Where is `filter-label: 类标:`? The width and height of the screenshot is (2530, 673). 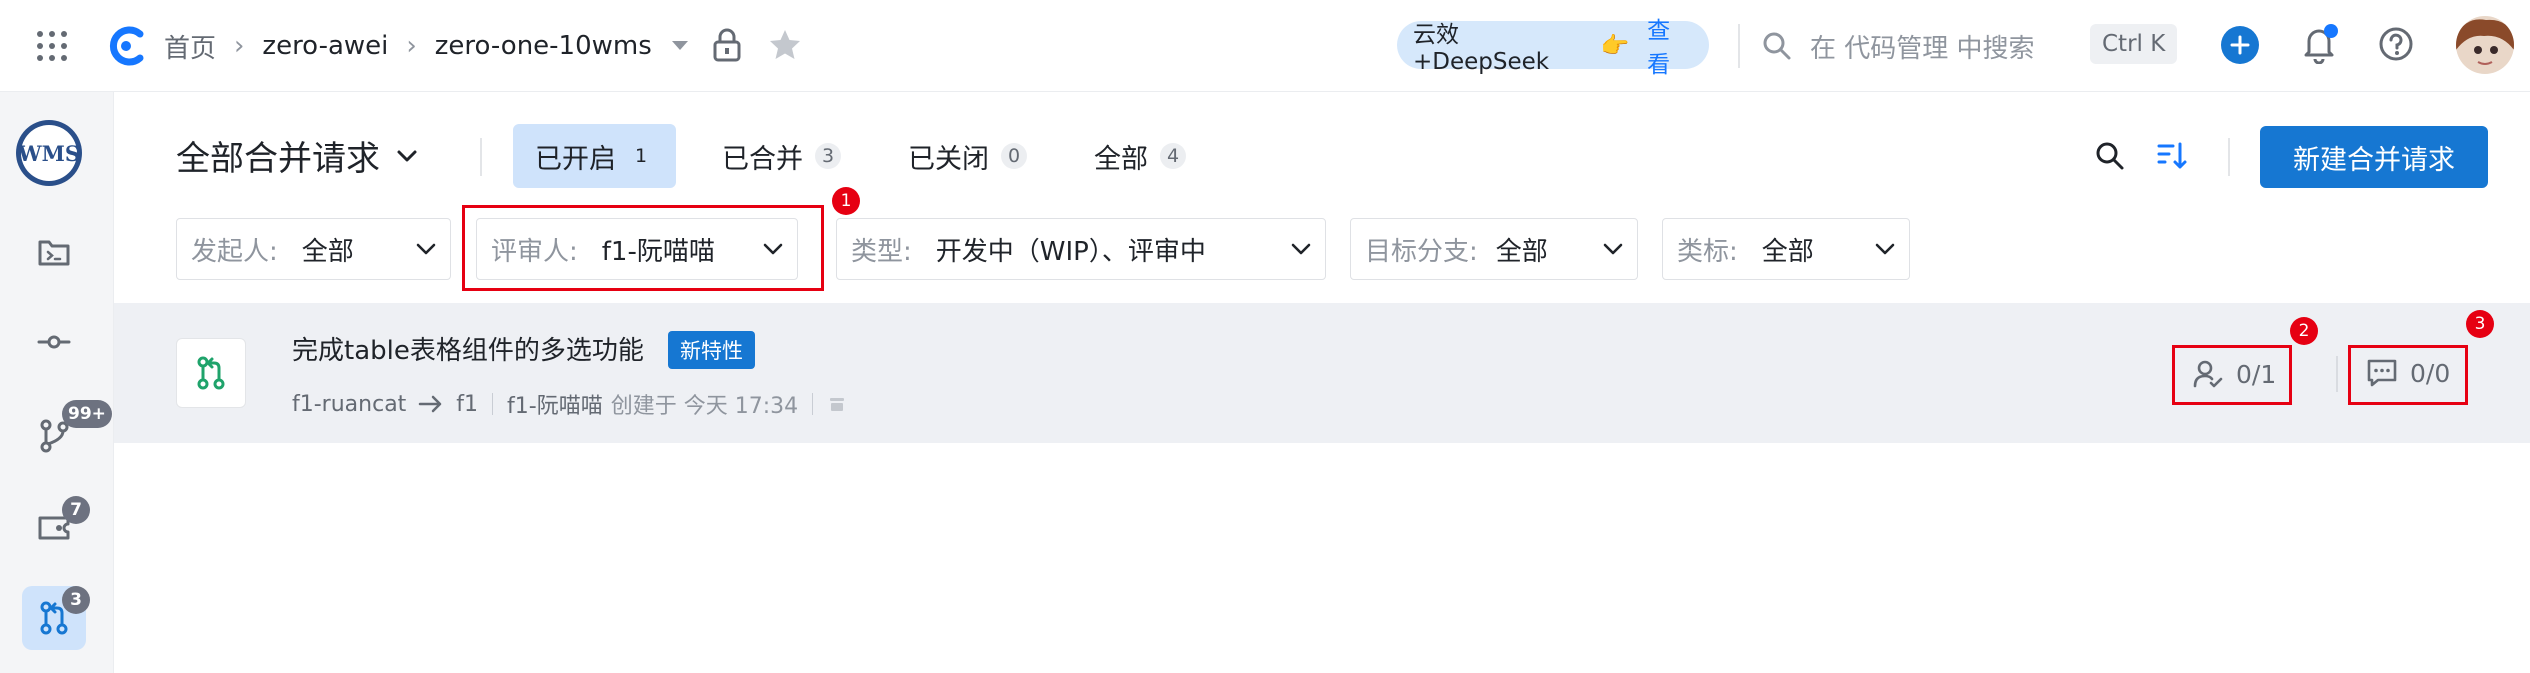 filter-label: 类标: is located at coordinates (1707, 251).